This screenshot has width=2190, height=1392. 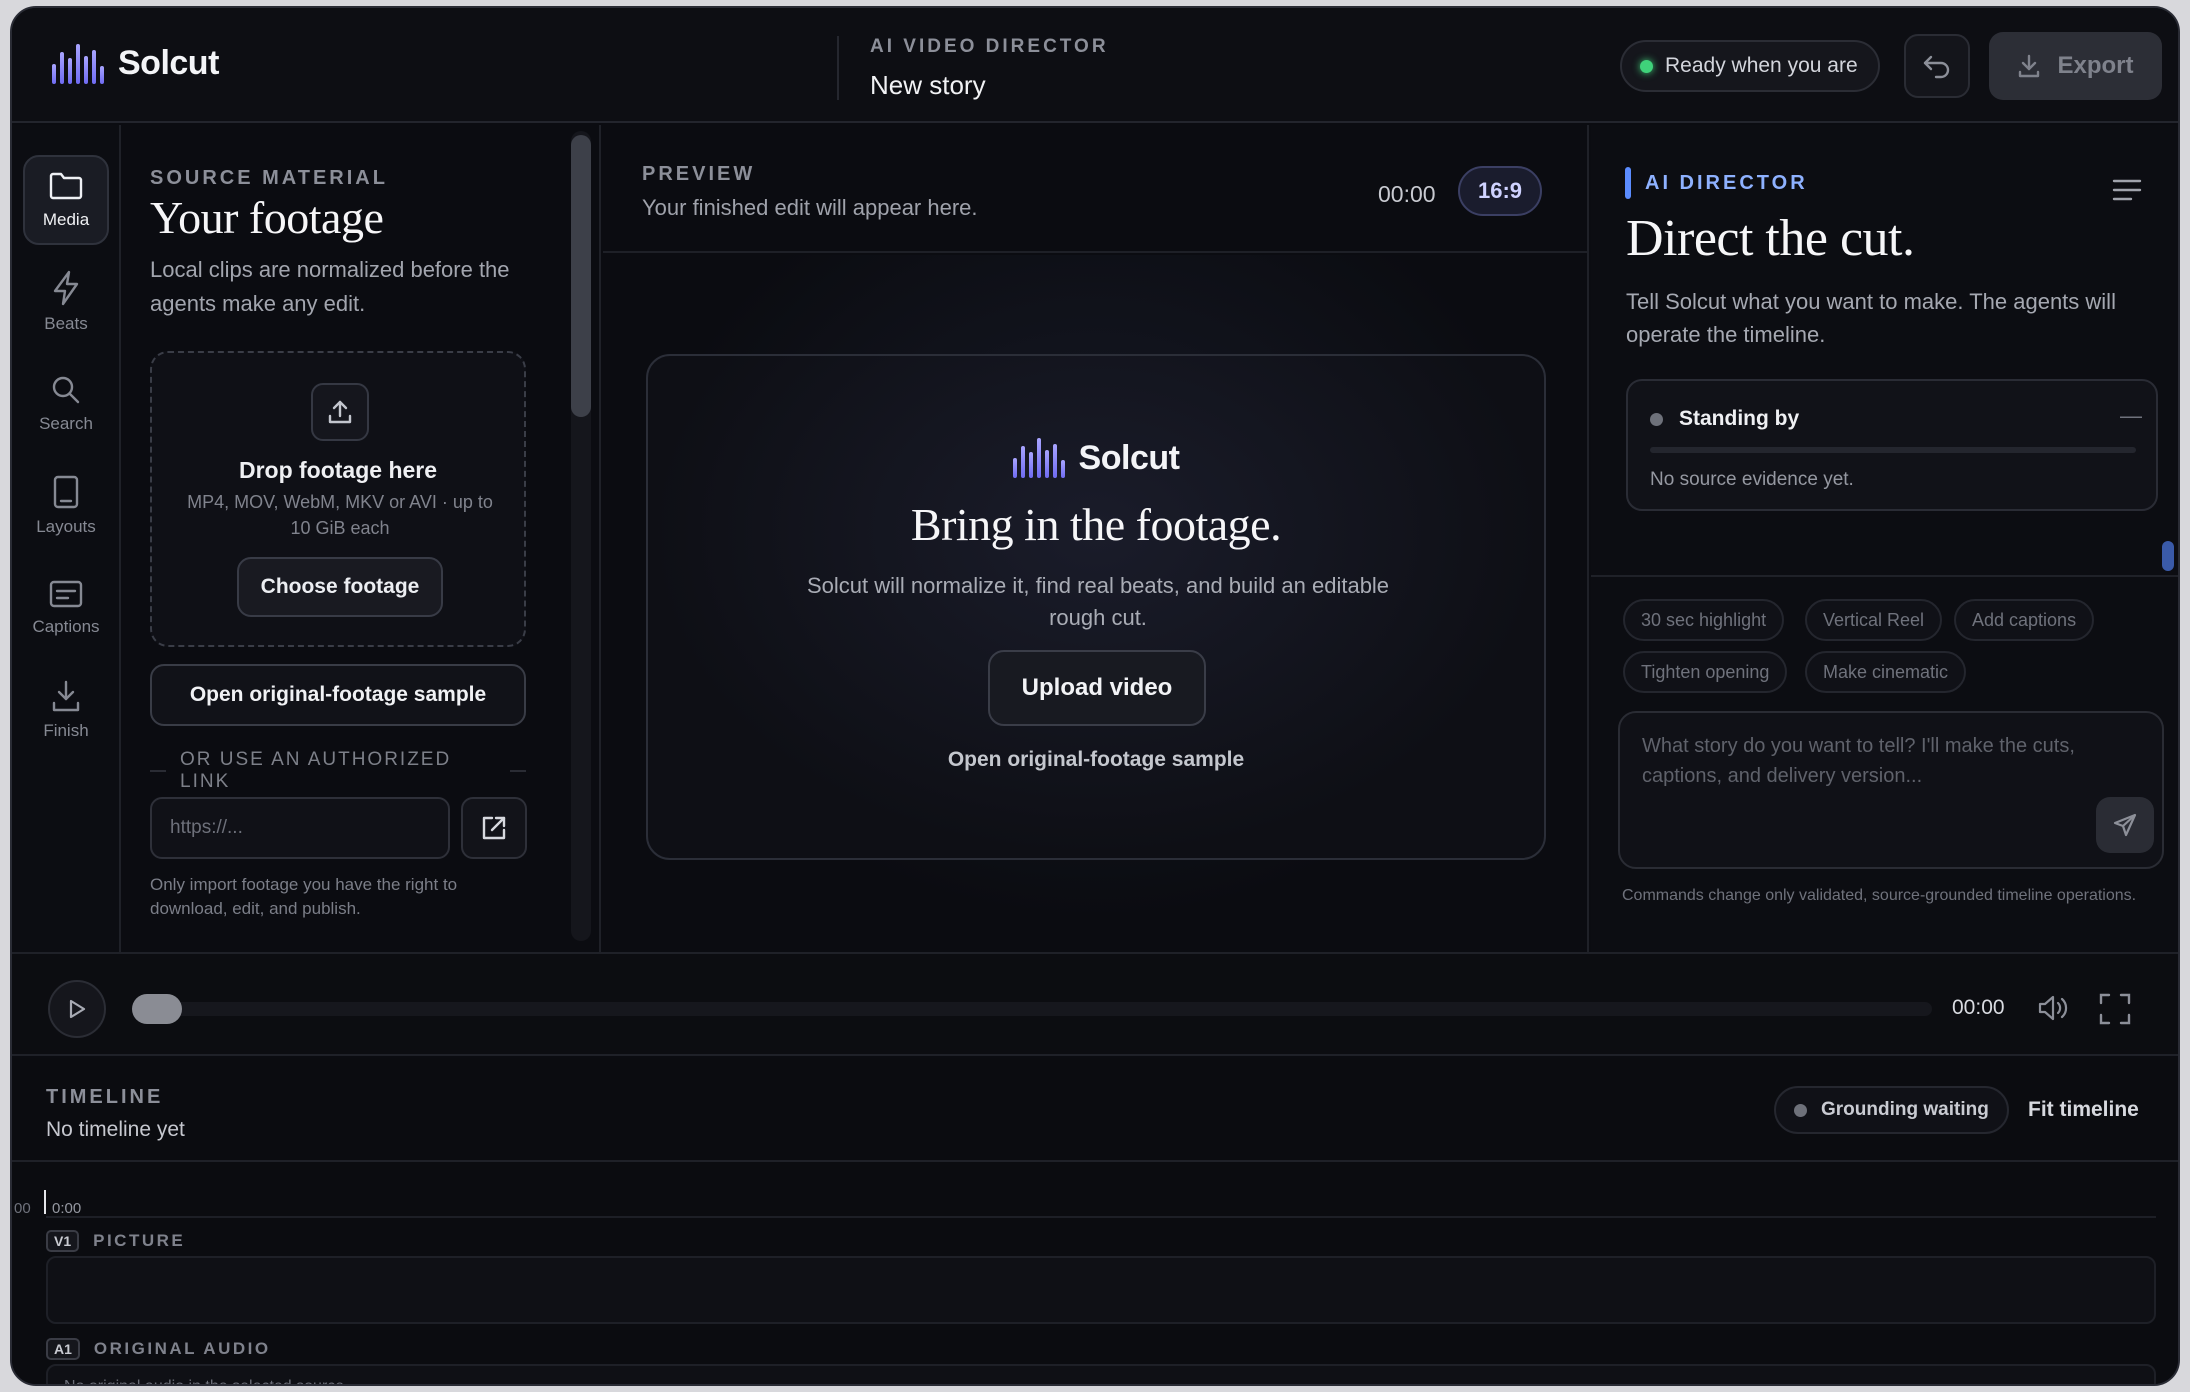 I want to click on status-text: Ready when you are, so click(x=1761, y=65).